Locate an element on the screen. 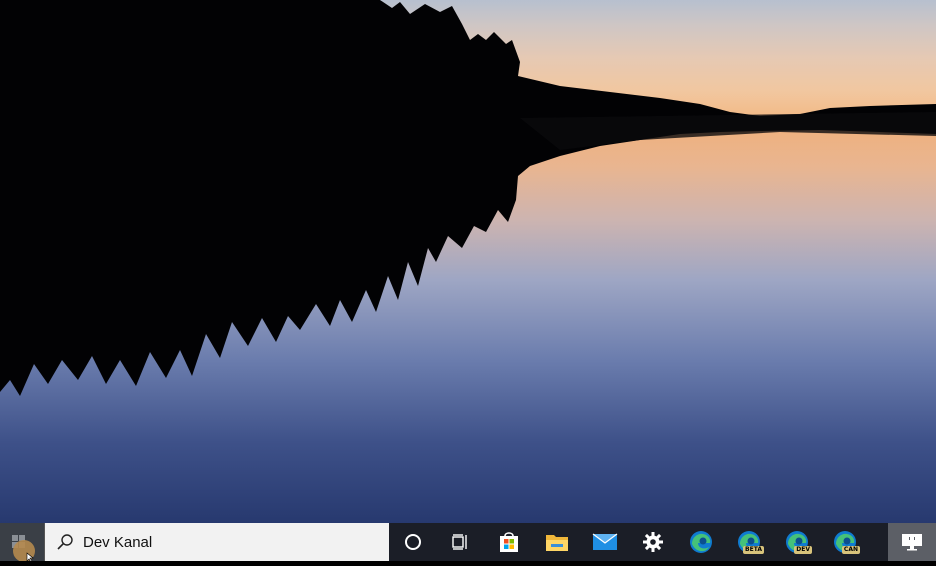  desktop-display-icon is located at coordinates (912, 542).